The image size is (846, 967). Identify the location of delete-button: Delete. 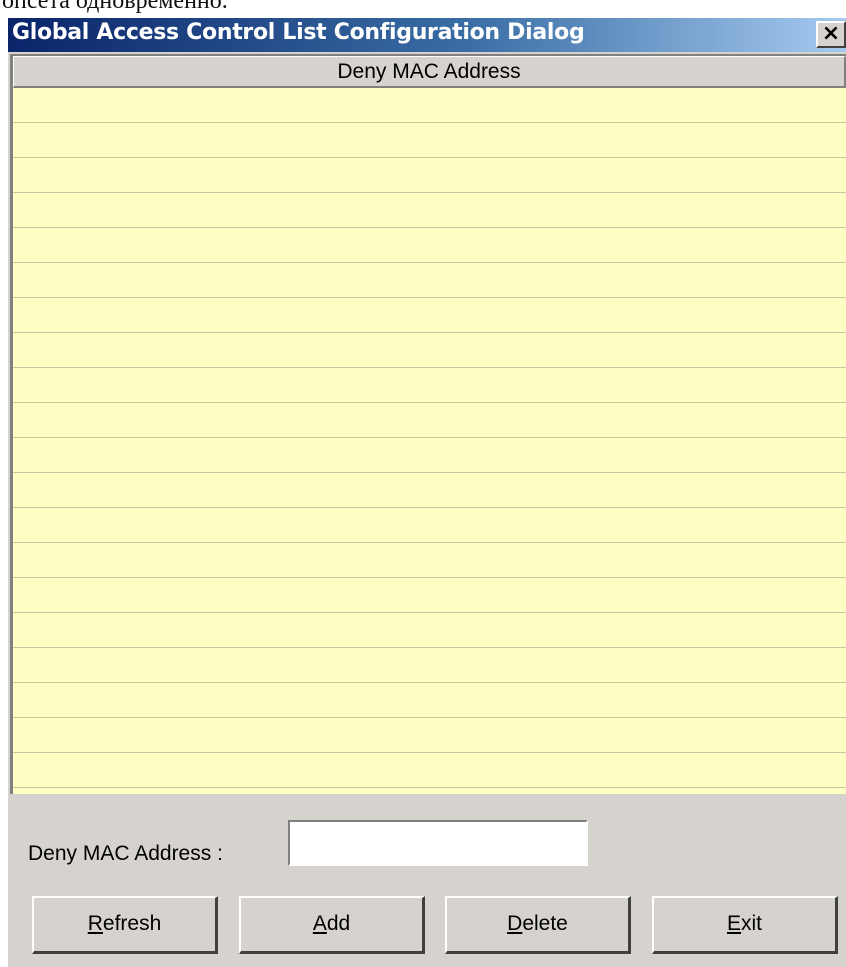
(538, 925).